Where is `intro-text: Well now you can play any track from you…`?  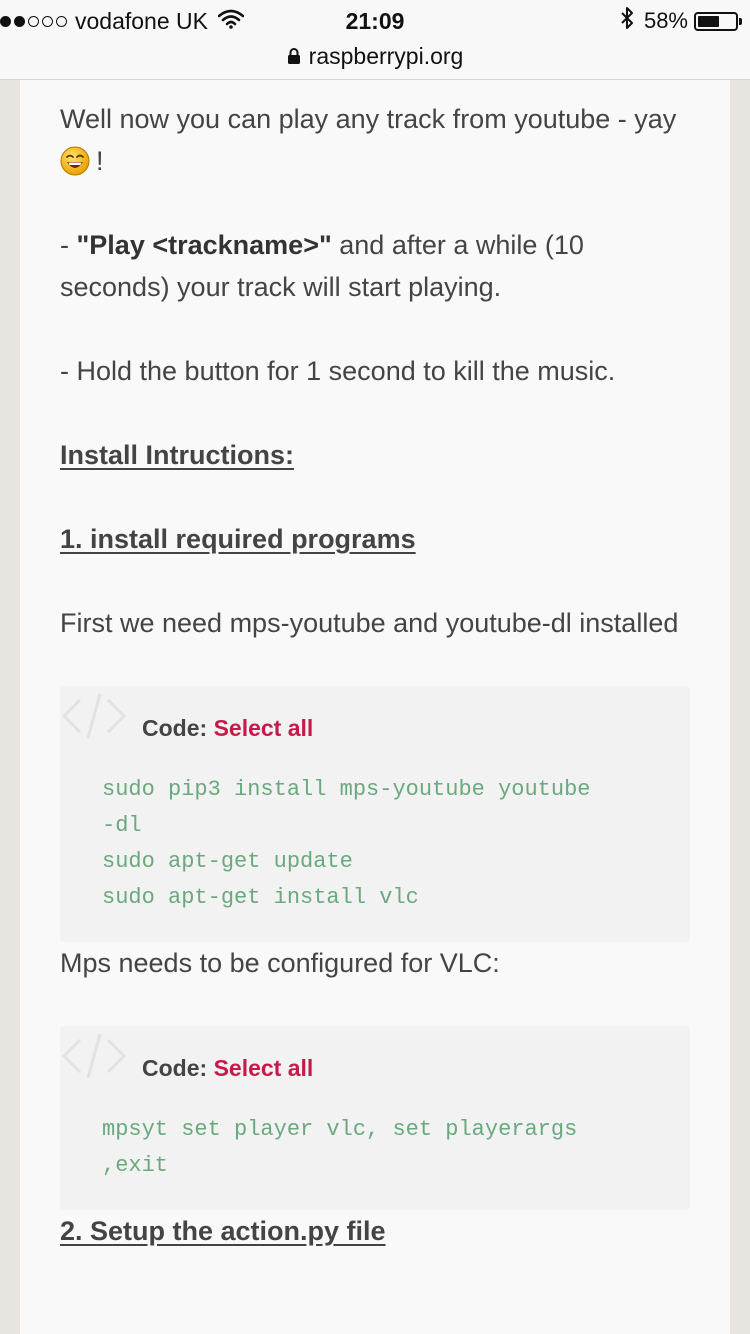
intro-text: Well now you can play any track from you… is located at coordinates (368, 119).